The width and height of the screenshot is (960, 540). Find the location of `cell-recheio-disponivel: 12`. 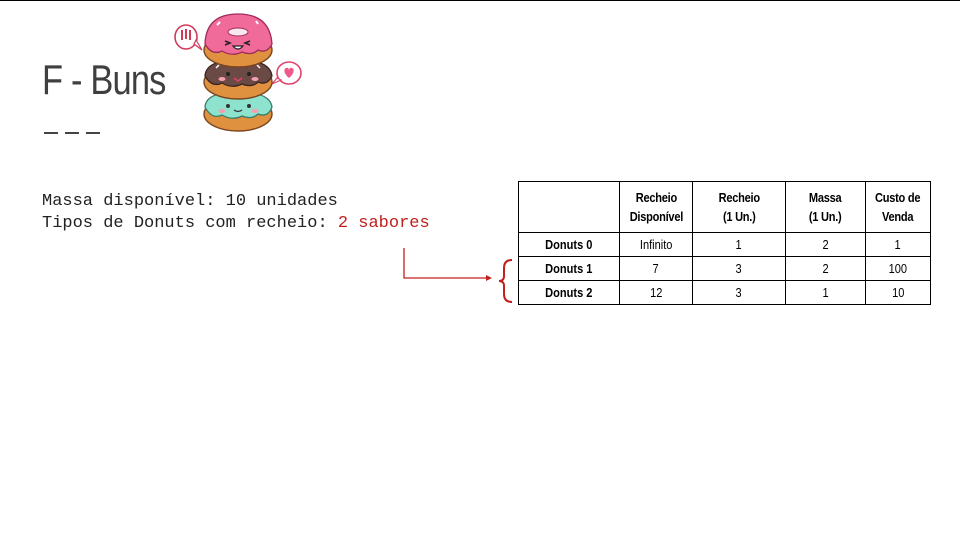

cell-recheio-disponivel: 12 is located at coordinates (656, 292).